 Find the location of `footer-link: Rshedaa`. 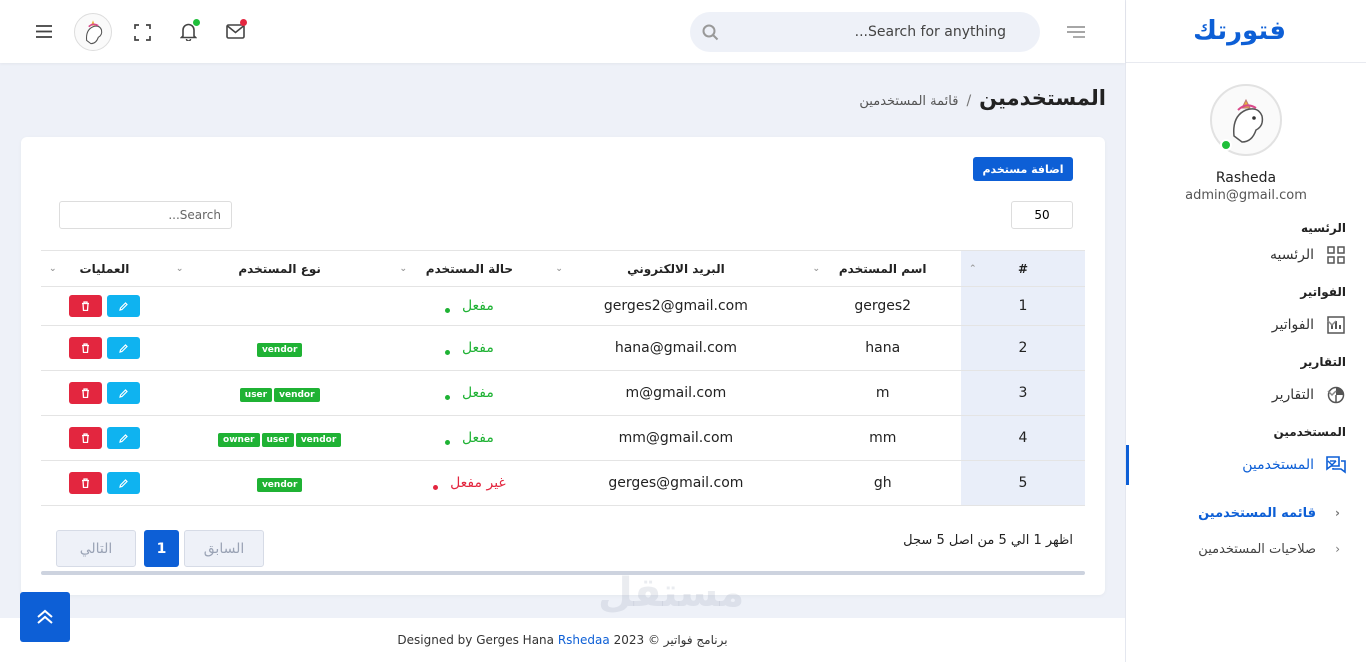

footer-link: Rshedaa is located at coordinates (584, 640).